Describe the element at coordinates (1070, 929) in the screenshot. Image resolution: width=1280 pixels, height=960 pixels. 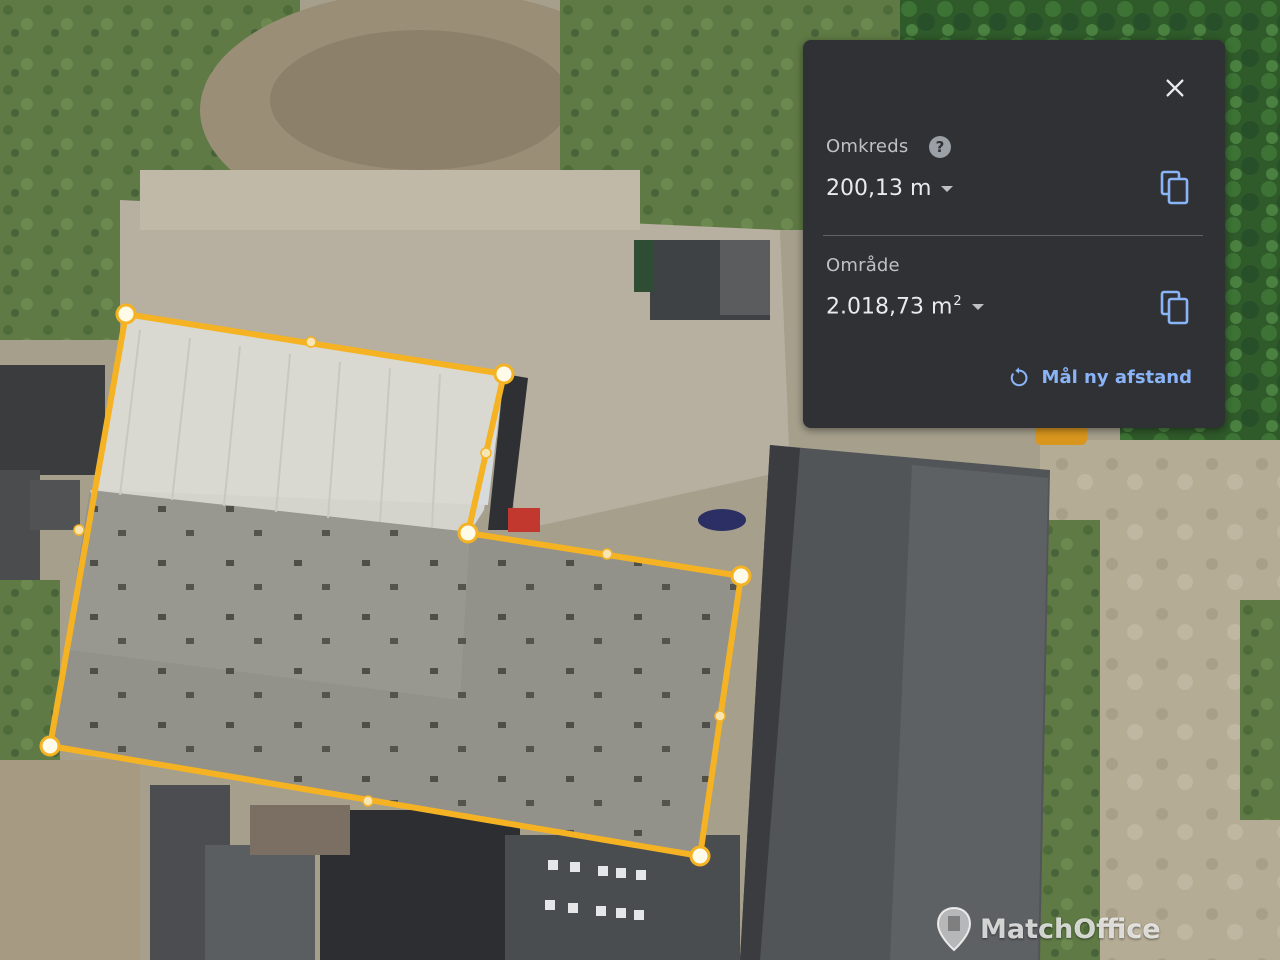
I see `watermark-text: MatchOffice` at that location.